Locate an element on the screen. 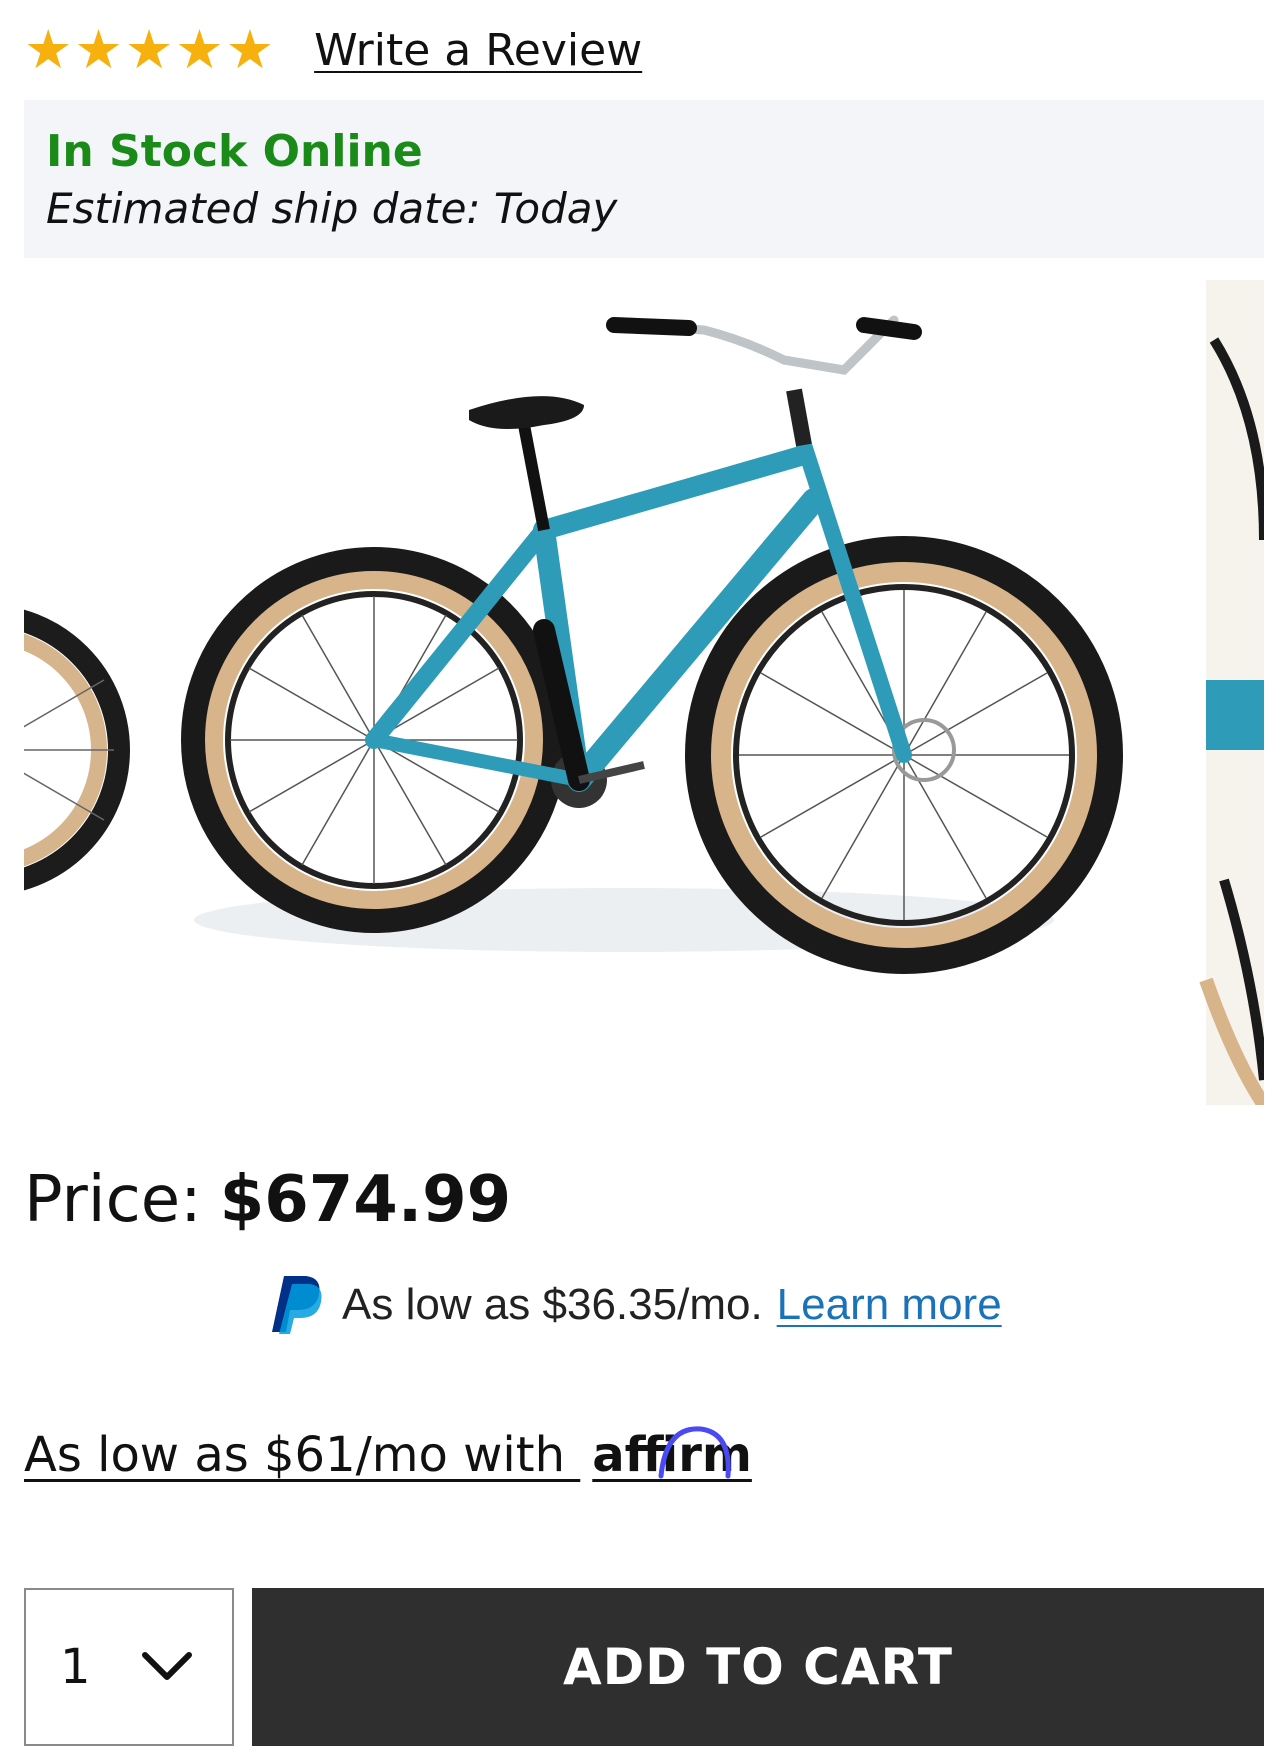 The image size is (1284, 1761). write-review-link: Write a Review is located at coordinates (478, 50).